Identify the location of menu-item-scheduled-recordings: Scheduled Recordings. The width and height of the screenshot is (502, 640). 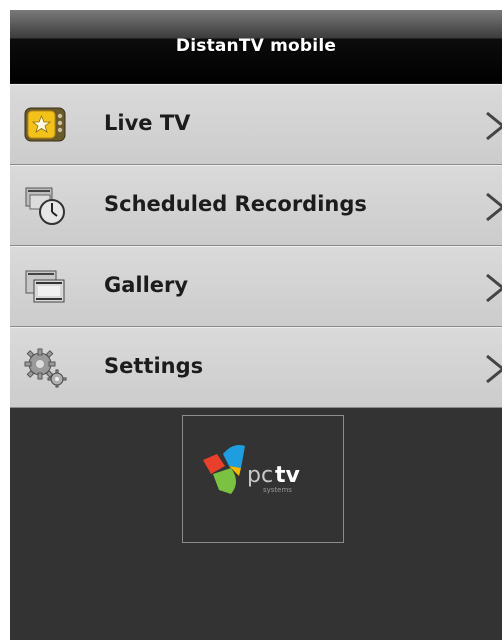
(256, 205).